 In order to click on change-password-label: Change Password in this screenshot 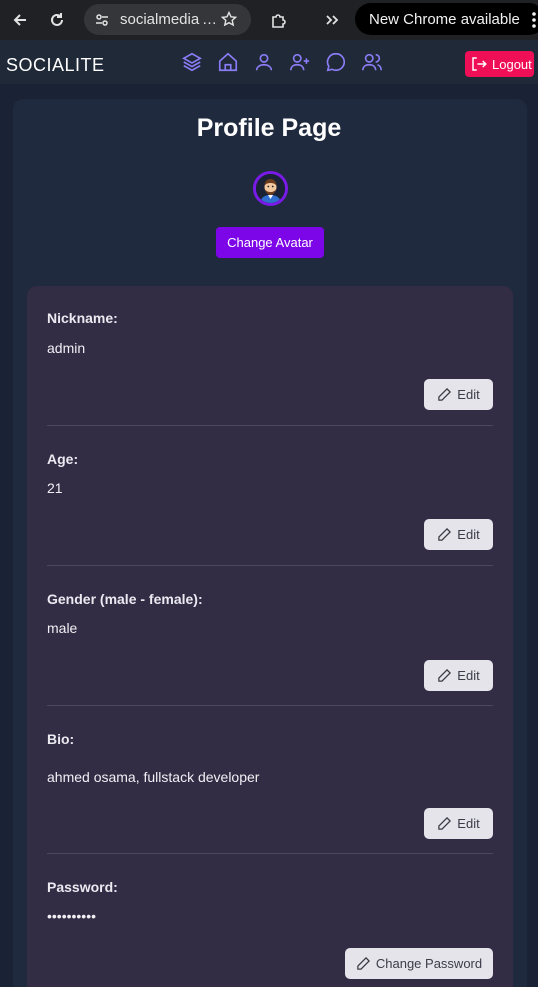, I will do `click(429, 963)`.